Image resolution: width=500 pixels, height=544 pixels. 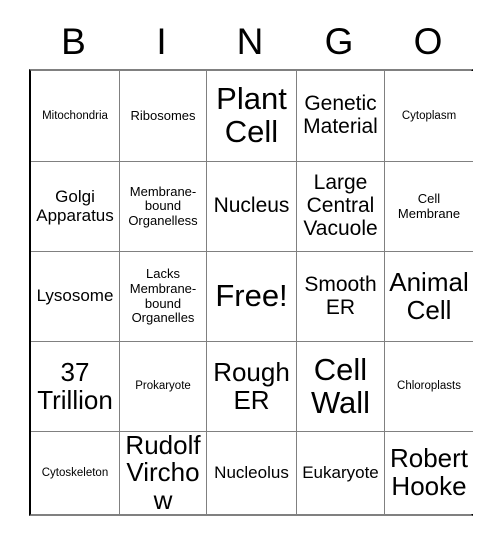 I want to click on bingo-cell: 37 Trillion, so click(x=75, y=387).